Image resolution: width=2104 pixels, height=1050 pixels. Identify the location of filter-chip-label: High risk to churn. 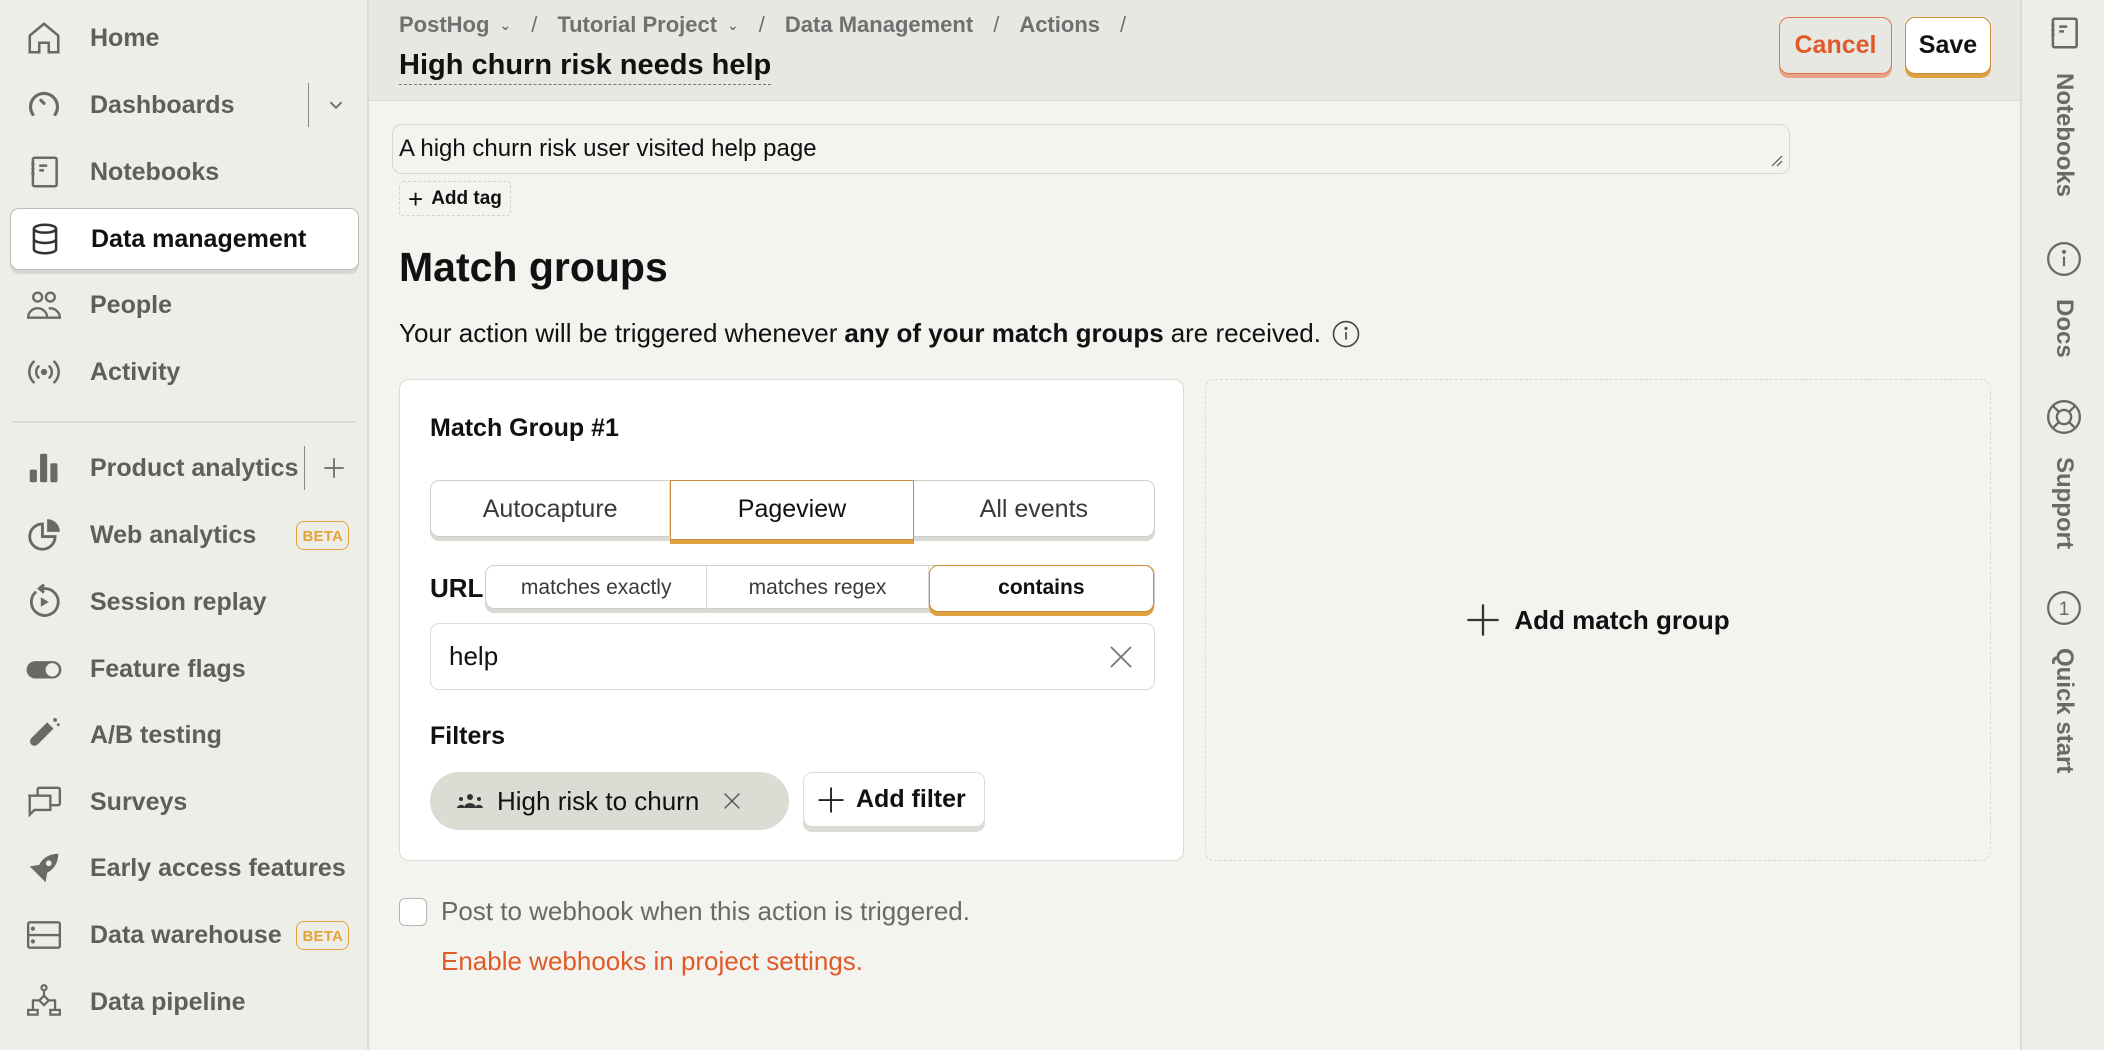
(598, 800).